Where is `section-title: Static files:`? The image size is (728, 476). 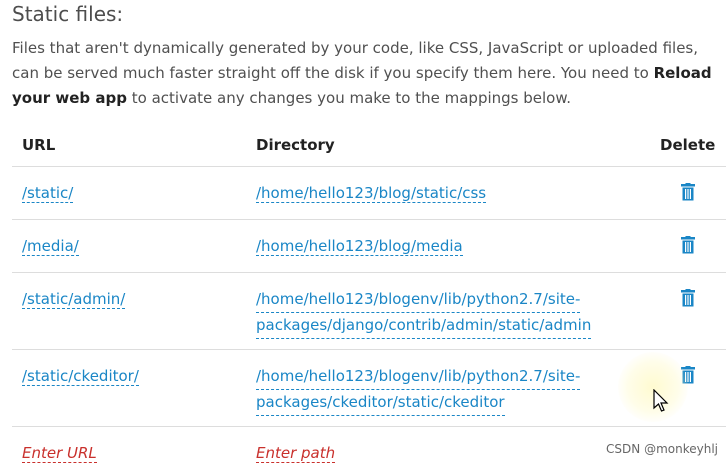
section-title: Static files: is located at coordinates (67, 14).